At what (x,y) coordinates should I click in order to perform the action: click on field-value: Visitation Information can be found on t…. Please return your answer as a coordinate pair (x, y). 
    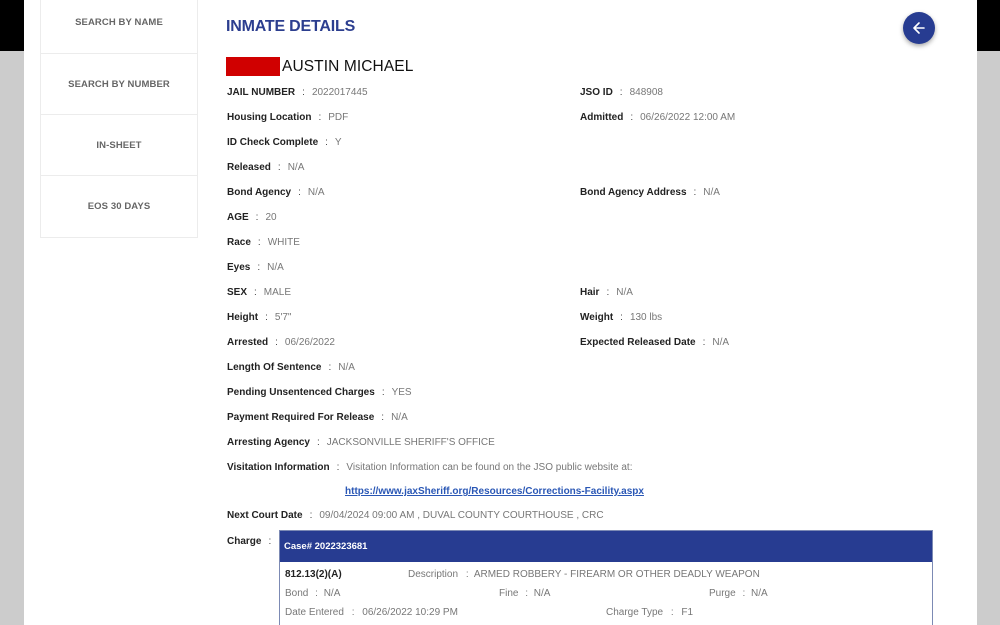
    Looking at the image, I should click on (489, 467).